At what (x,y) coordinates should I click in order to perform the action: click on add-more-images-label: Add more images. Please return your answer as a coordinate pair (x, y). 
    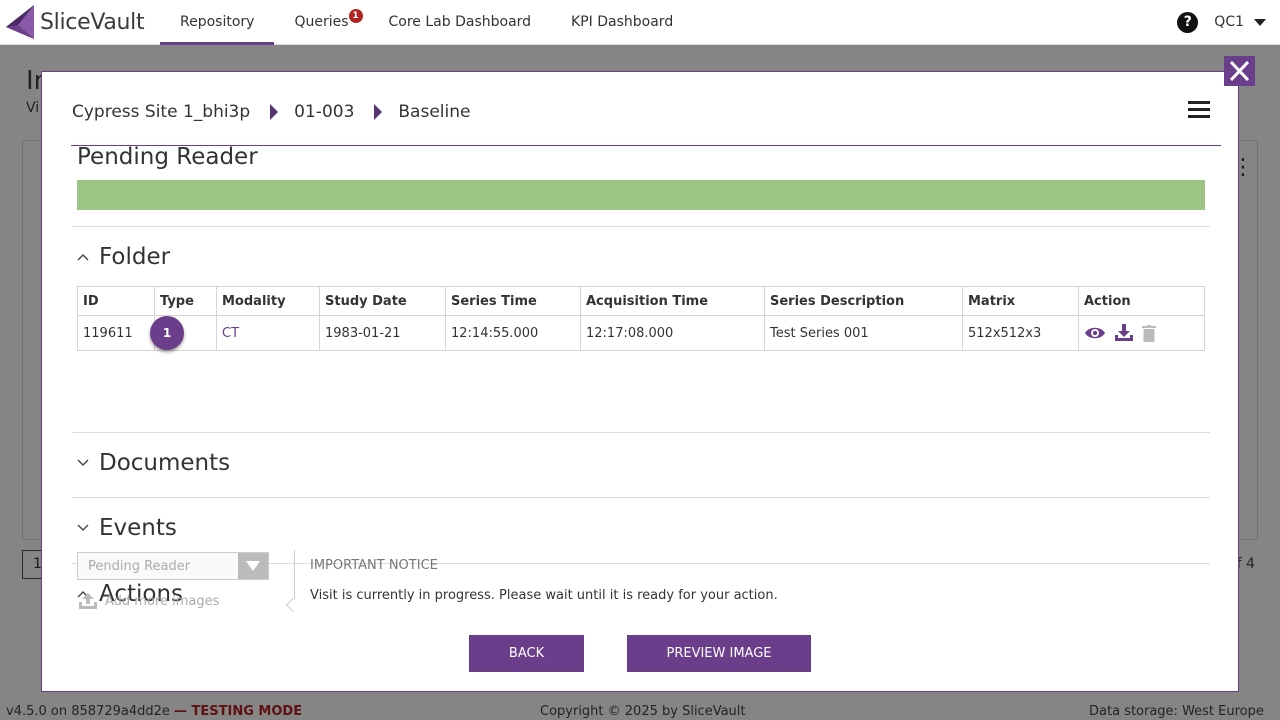
    Looking at the image, I should click on (162, 601).